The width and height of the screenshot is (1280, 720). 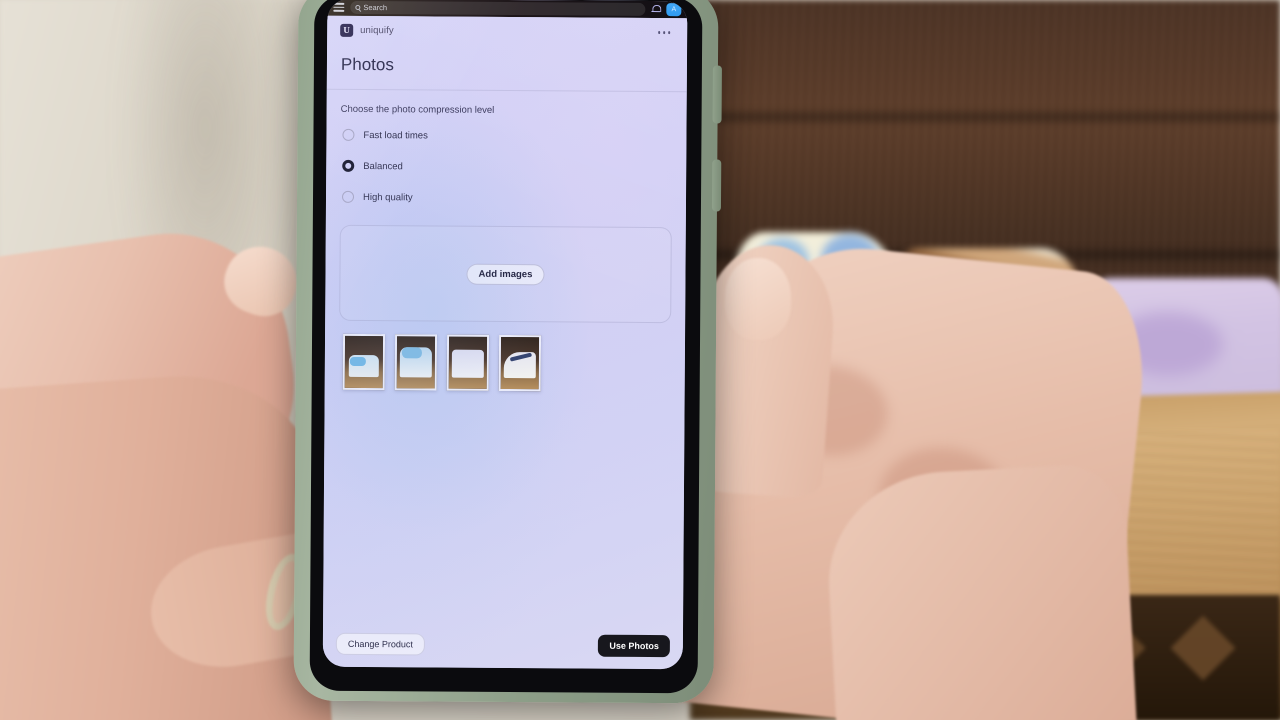 I want to click on brand-name: uniquify, so click(x=377, y=30).